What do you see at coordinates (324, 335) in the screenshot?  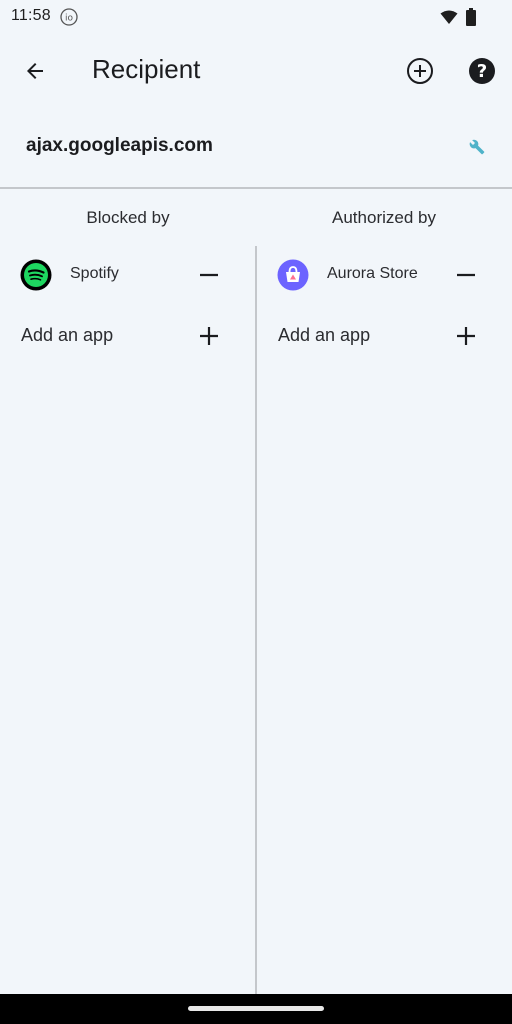 I see `authorized-add-app-label: Add an app` at bounding box center [324, 335].